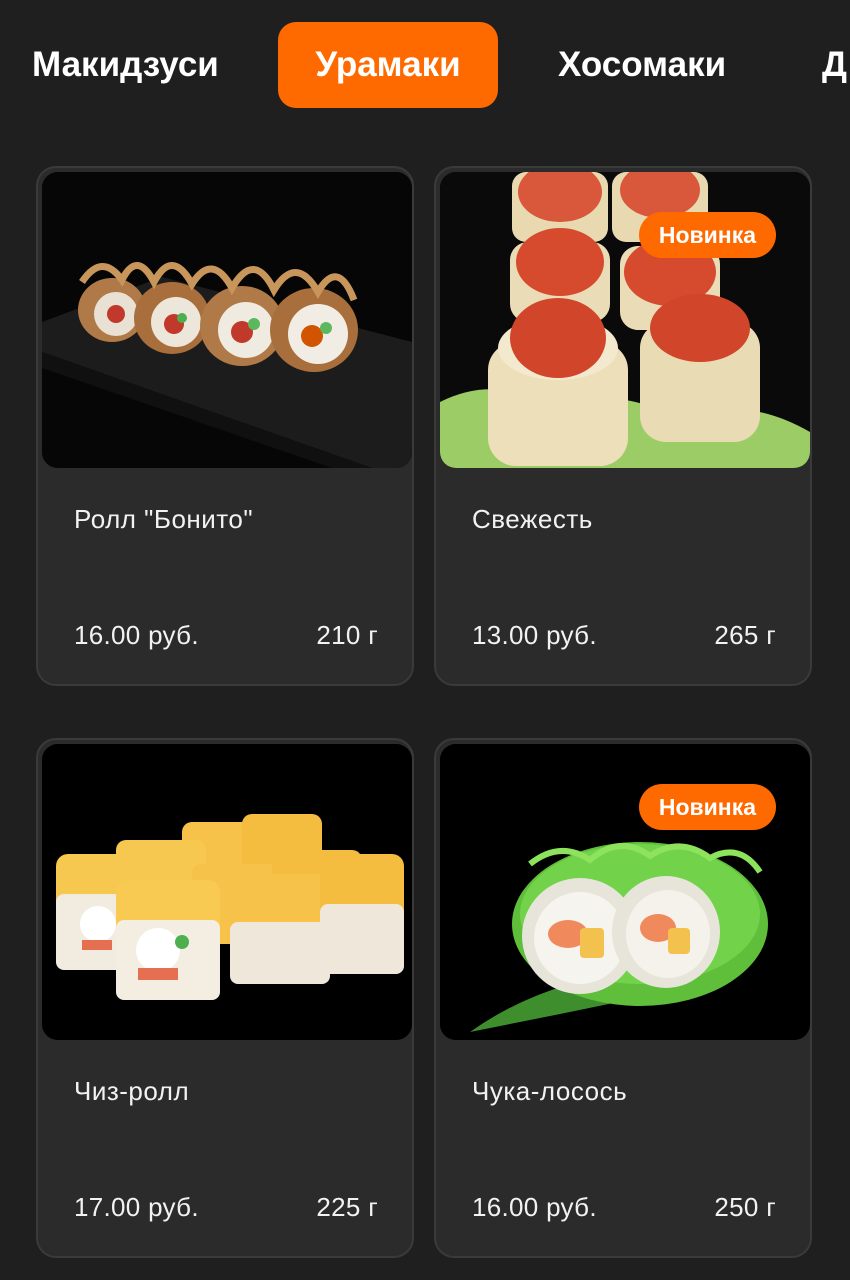  Describe the element at coordinates (347, 1207) in the screenshot. I see `product-weight: 225 г` at that location.